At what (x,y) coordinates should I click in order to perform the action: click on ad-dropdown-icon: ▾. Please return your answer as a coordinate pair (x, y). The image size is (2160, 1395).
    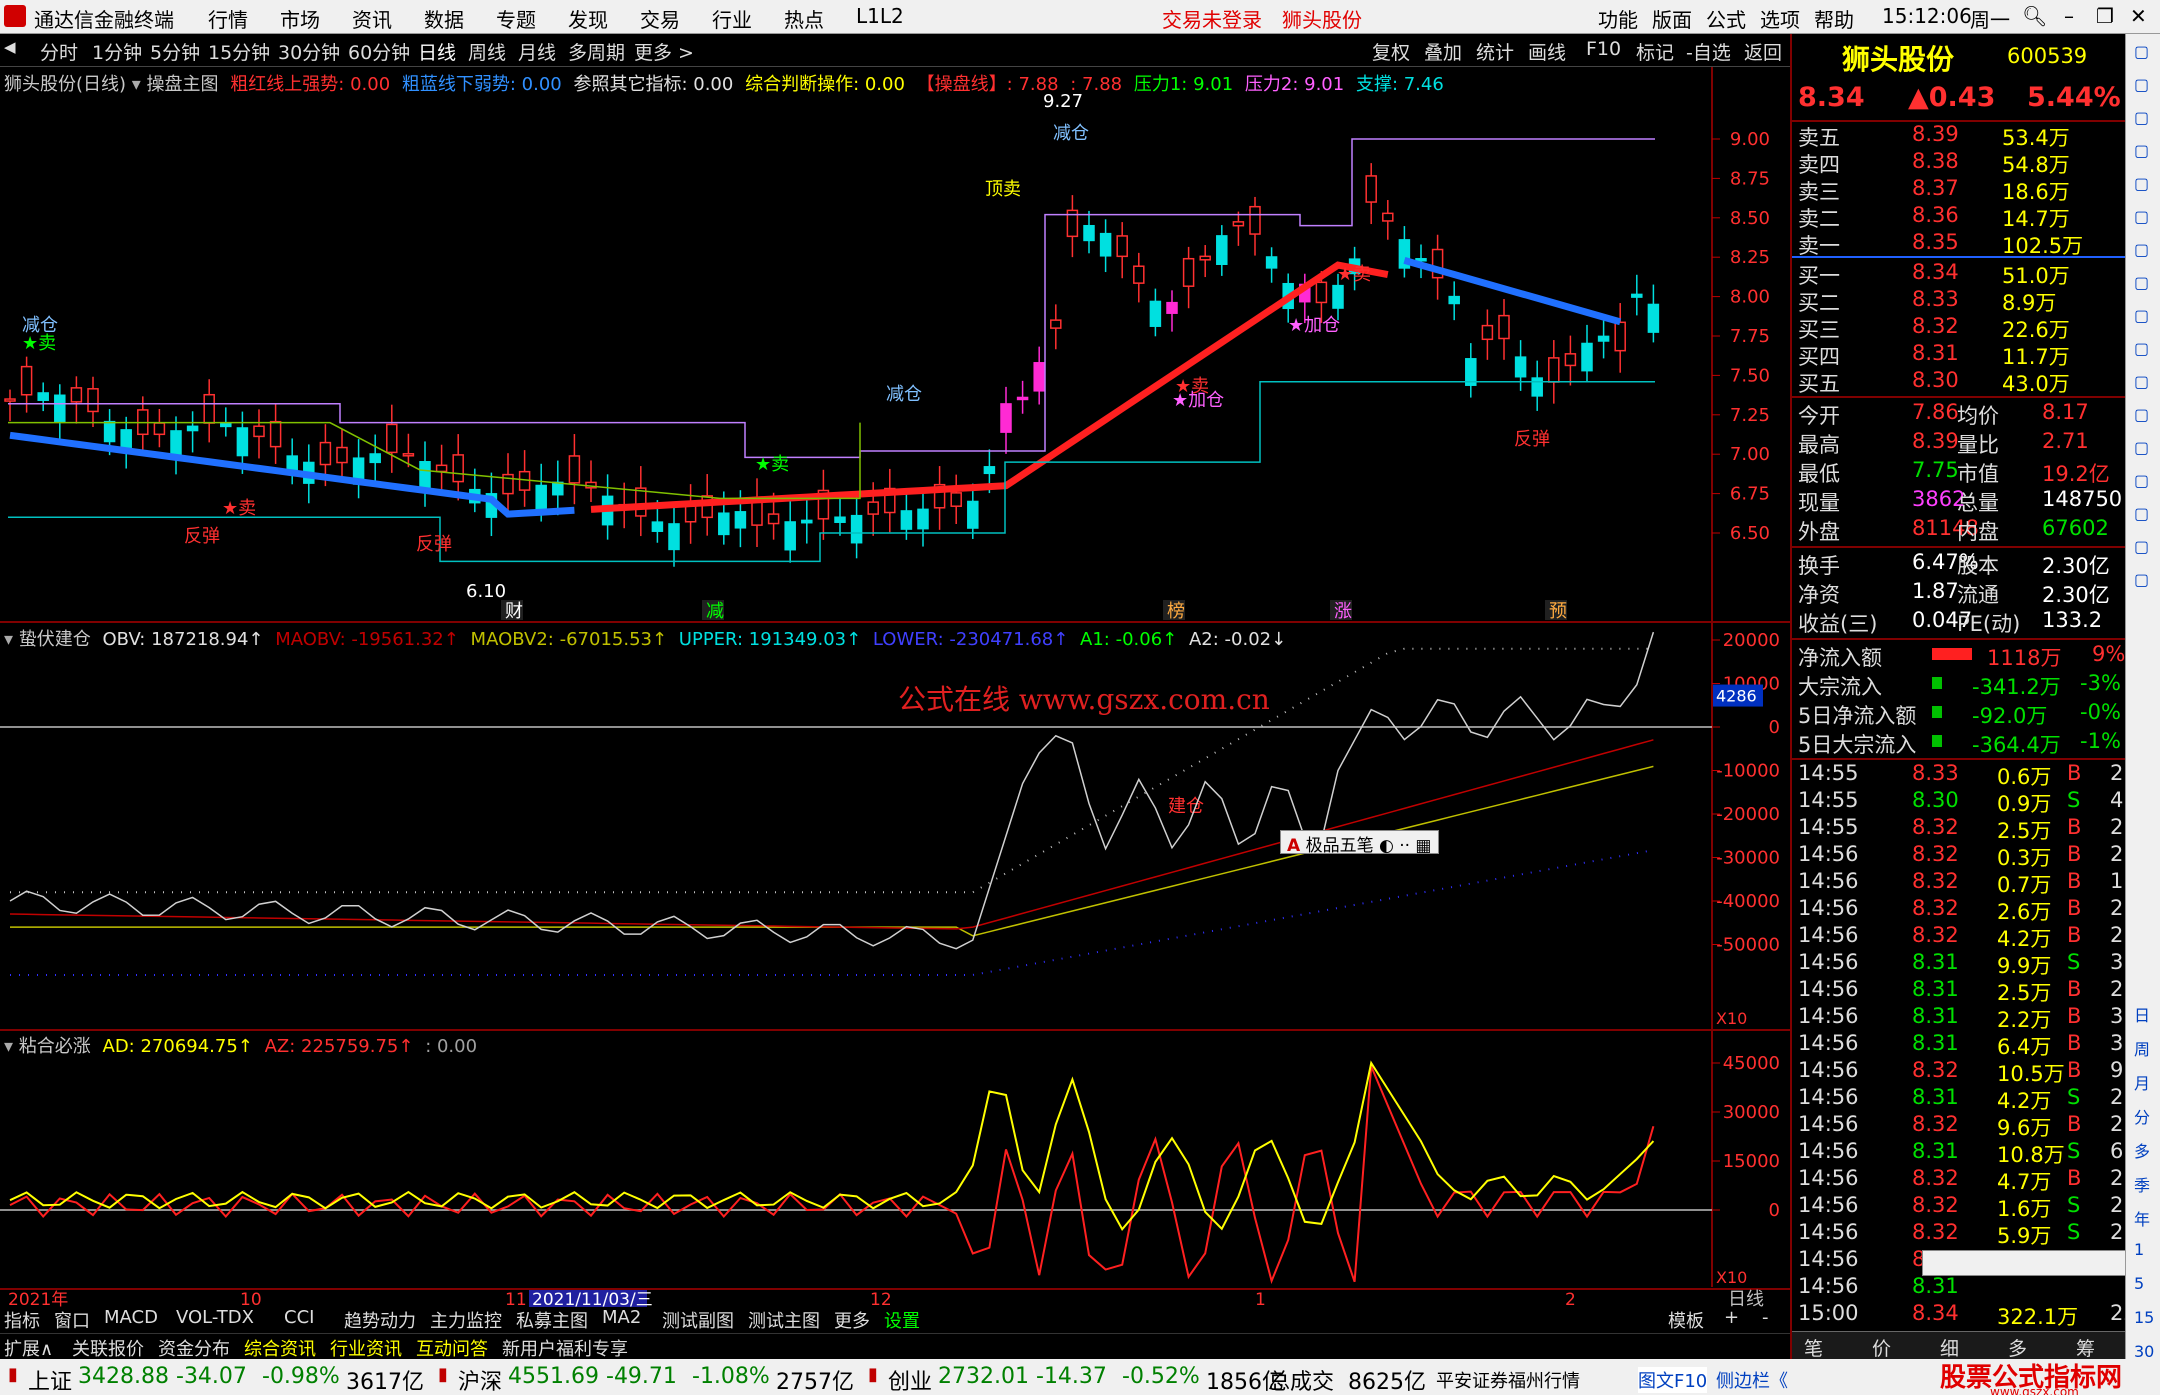
    Looking at the image, I should click on (11, 1046).